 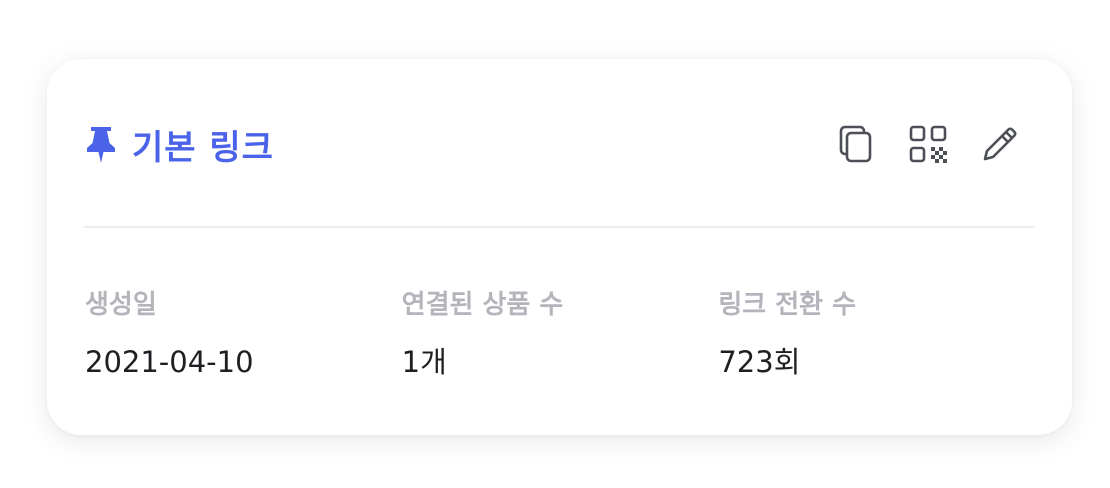 What do you see at coordinates (559, 144) in the screenshot?
I see `card-header: 기본 링크` at bounding box center [559, 144].